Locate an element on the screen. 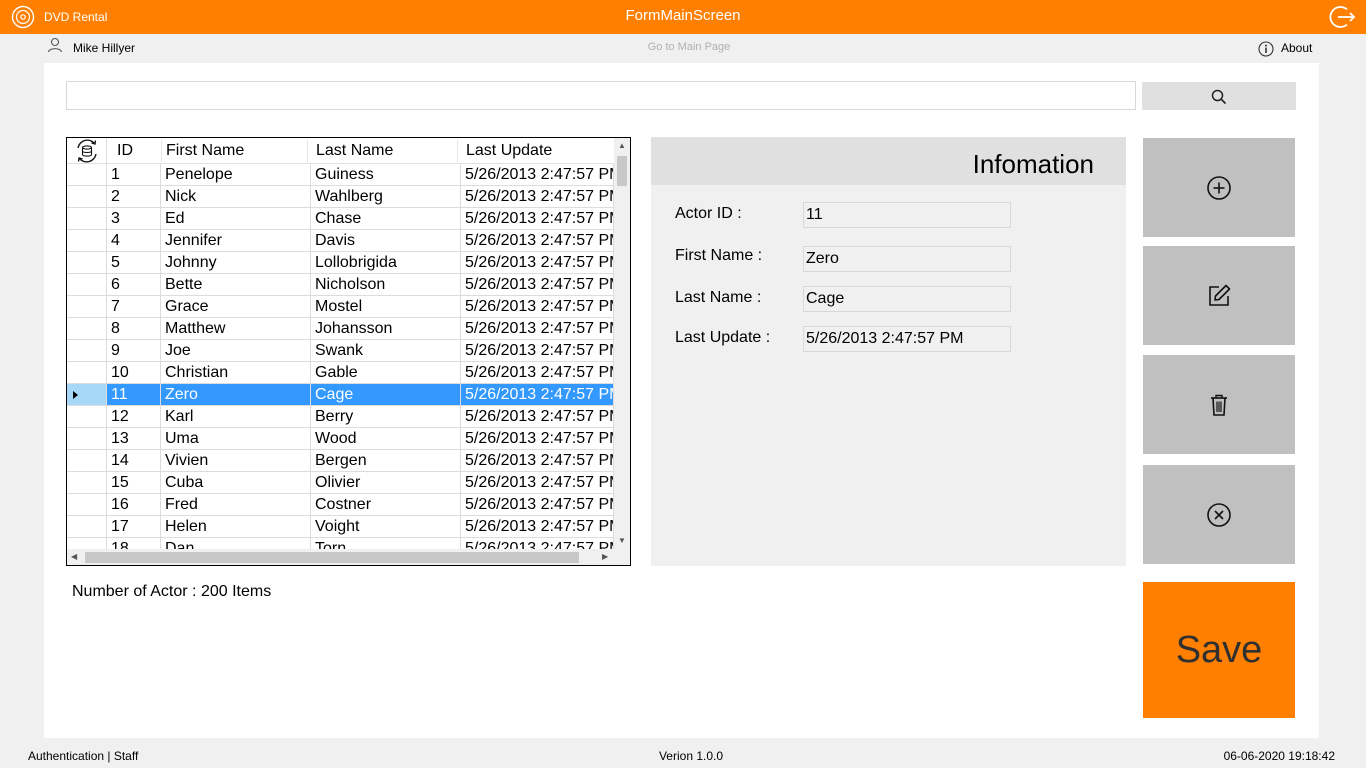  vertical-scroll-thumb is located at coordinates (622, 171).